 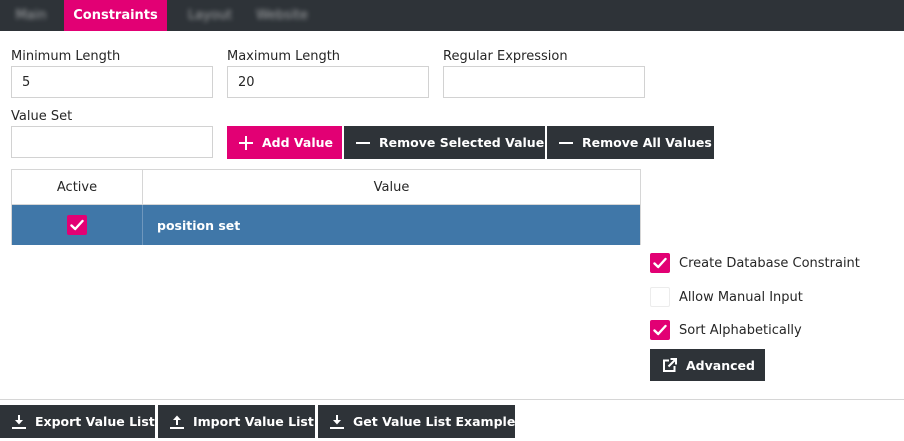 I want to click on sort-alphabetically-checkbox, so click(x=660, y=330).